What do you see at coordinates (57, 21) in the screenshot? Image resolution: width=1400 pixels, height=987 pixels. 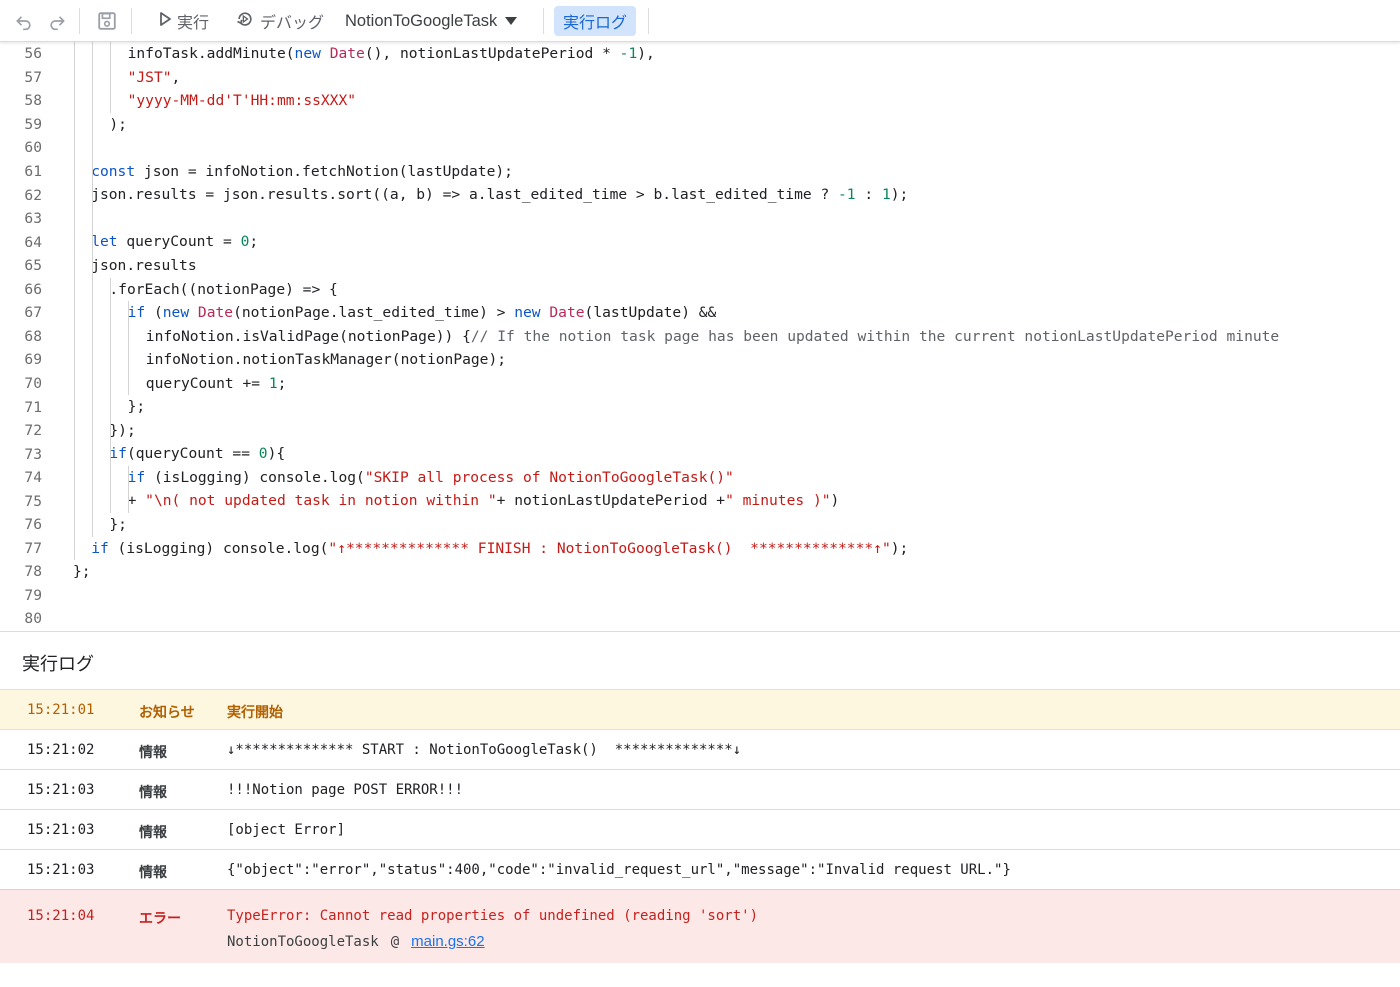 I see `redo-icon` at bounding box center [57, 21].